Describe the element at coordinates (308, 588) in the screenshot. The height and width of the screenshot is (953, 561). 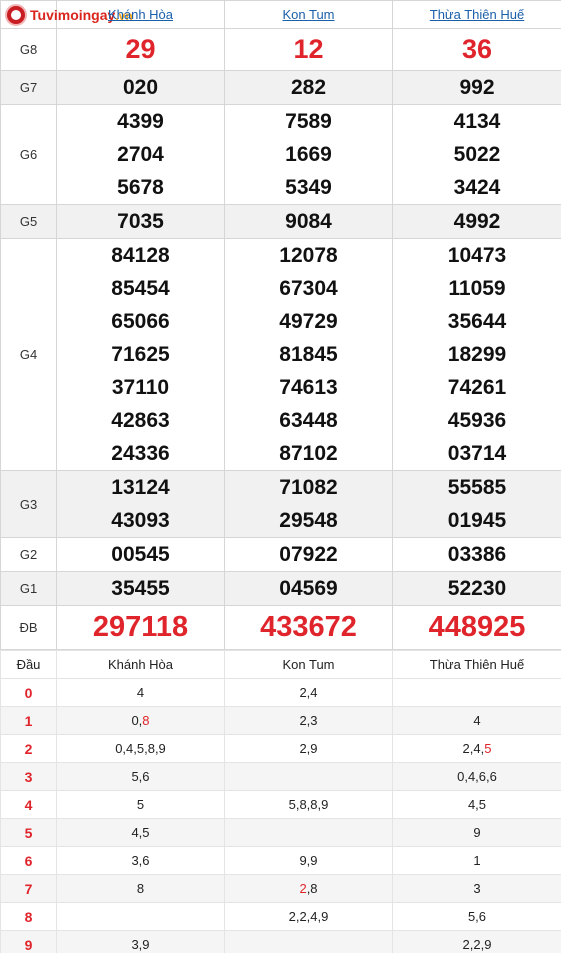
I see `prize-number: 04569` at that location.